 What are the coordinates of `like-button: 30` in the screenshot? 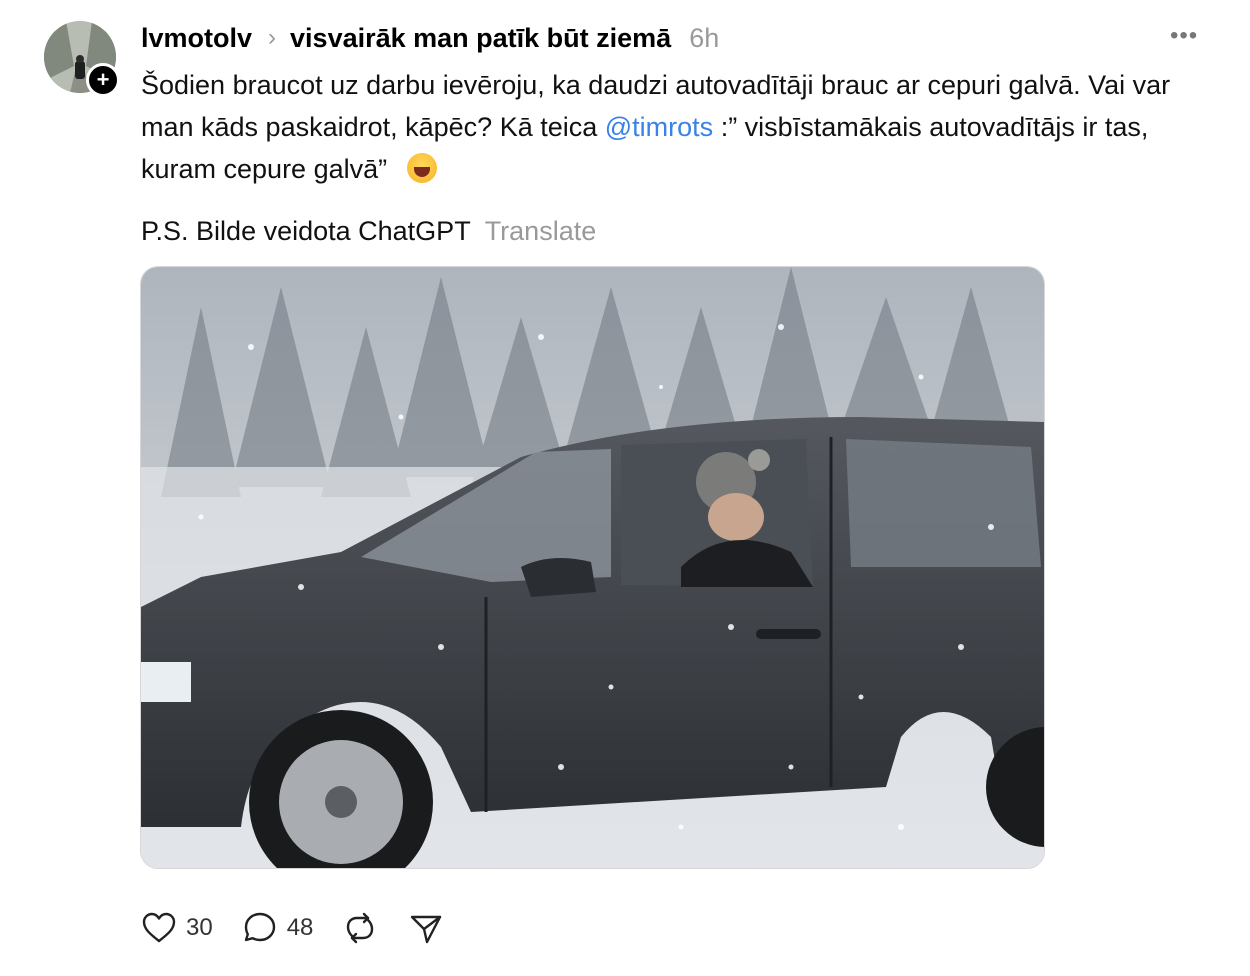 It's located at (176, 928).